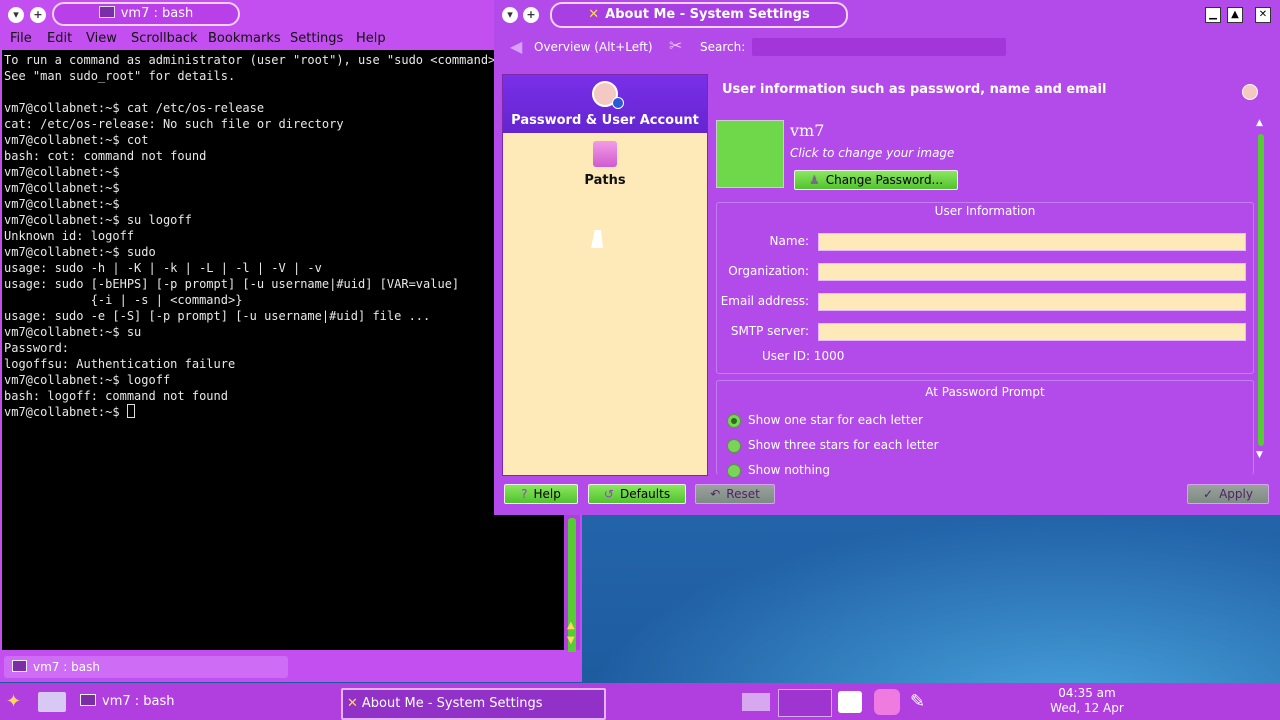 The image size is (1280, 720). Describe the element at coordinates (605, 154) in the screenshot. I see `folder-icon` at that location.